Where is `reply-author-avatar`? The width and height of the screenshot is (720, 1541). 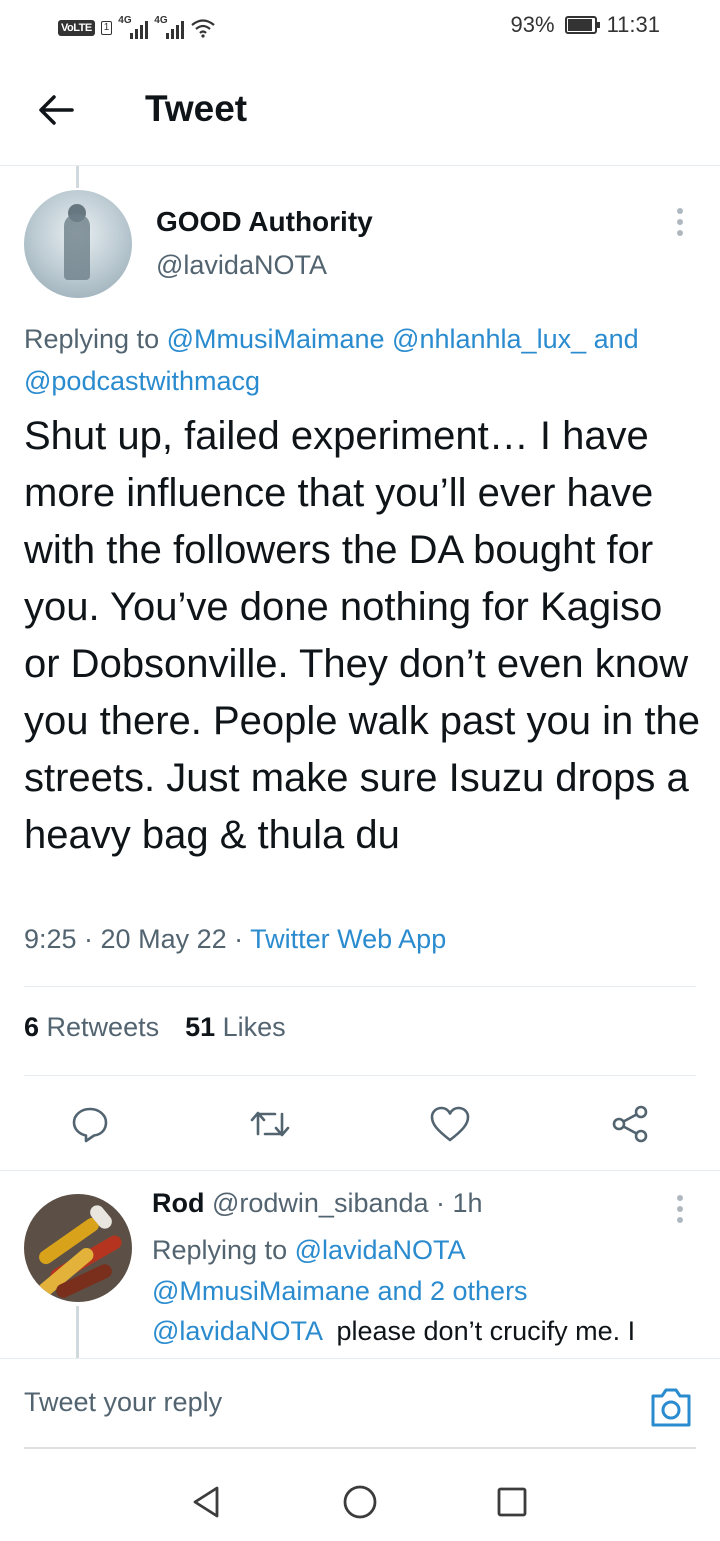
reply-author-avatar is located at coordinates (78, 1248).